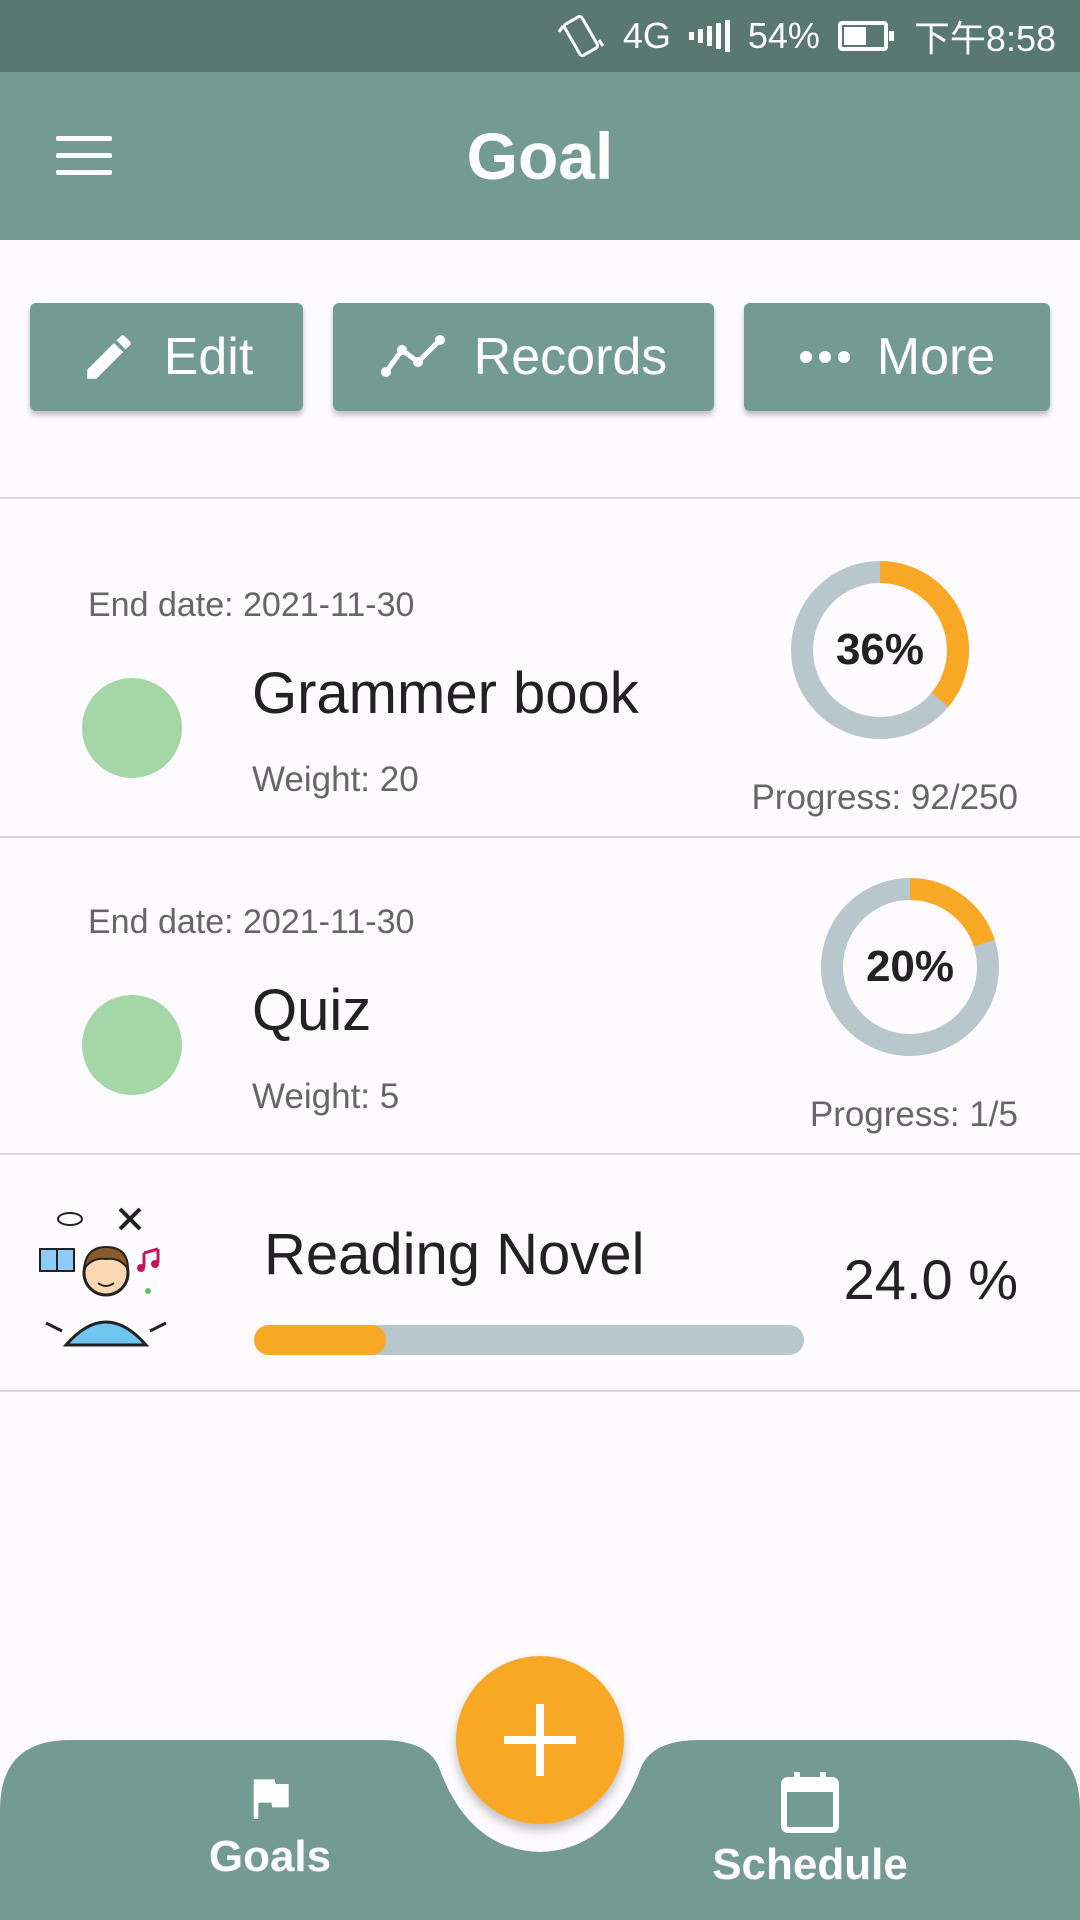 The image size is (1080, 1920). I want to click on goal-weight: Weight: 20, so click(335, 779).